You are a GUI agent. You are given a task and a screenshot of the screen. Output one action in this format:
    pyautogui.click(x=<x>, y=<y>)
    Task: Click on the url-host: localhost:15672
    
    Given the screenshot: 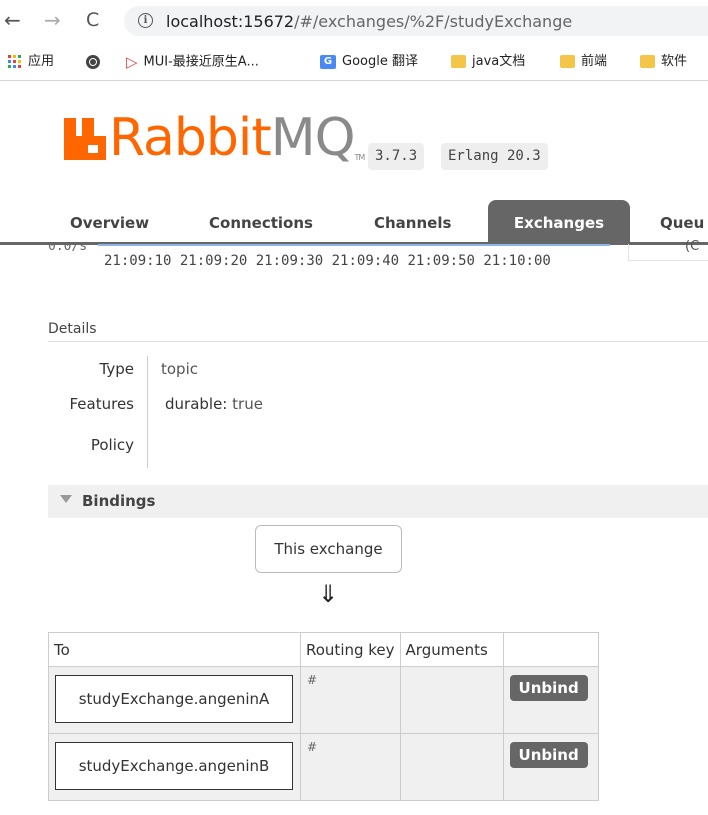 What is the action you would take?
    pyautogui.click(x=230, y=21)
    